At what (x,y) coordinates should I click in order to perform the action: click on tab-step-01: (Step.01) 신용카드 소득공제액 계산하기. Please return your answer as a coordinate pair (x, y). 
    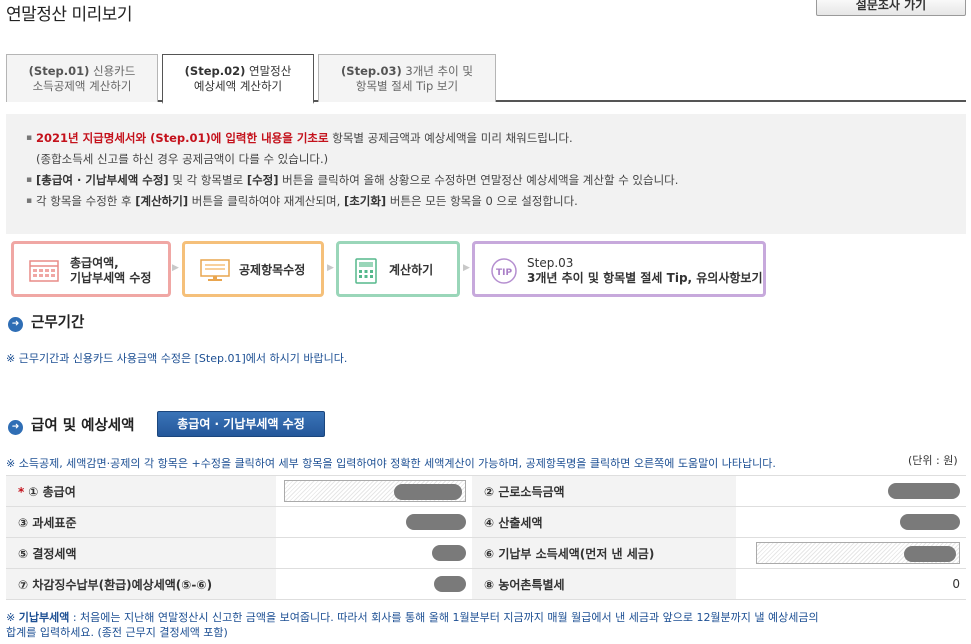
    Looking at the image, I should click on (82, 78).